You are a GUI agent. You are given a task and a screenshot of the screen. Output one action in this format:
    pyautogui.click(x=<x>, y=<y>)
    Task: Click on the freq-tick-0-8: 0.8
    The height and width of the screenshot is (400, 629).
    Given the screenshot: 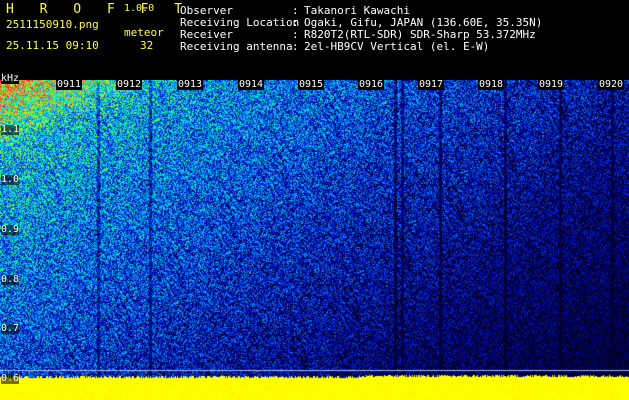 What is the action you would take?
    pyautogui.click(x=10, y=279)
    